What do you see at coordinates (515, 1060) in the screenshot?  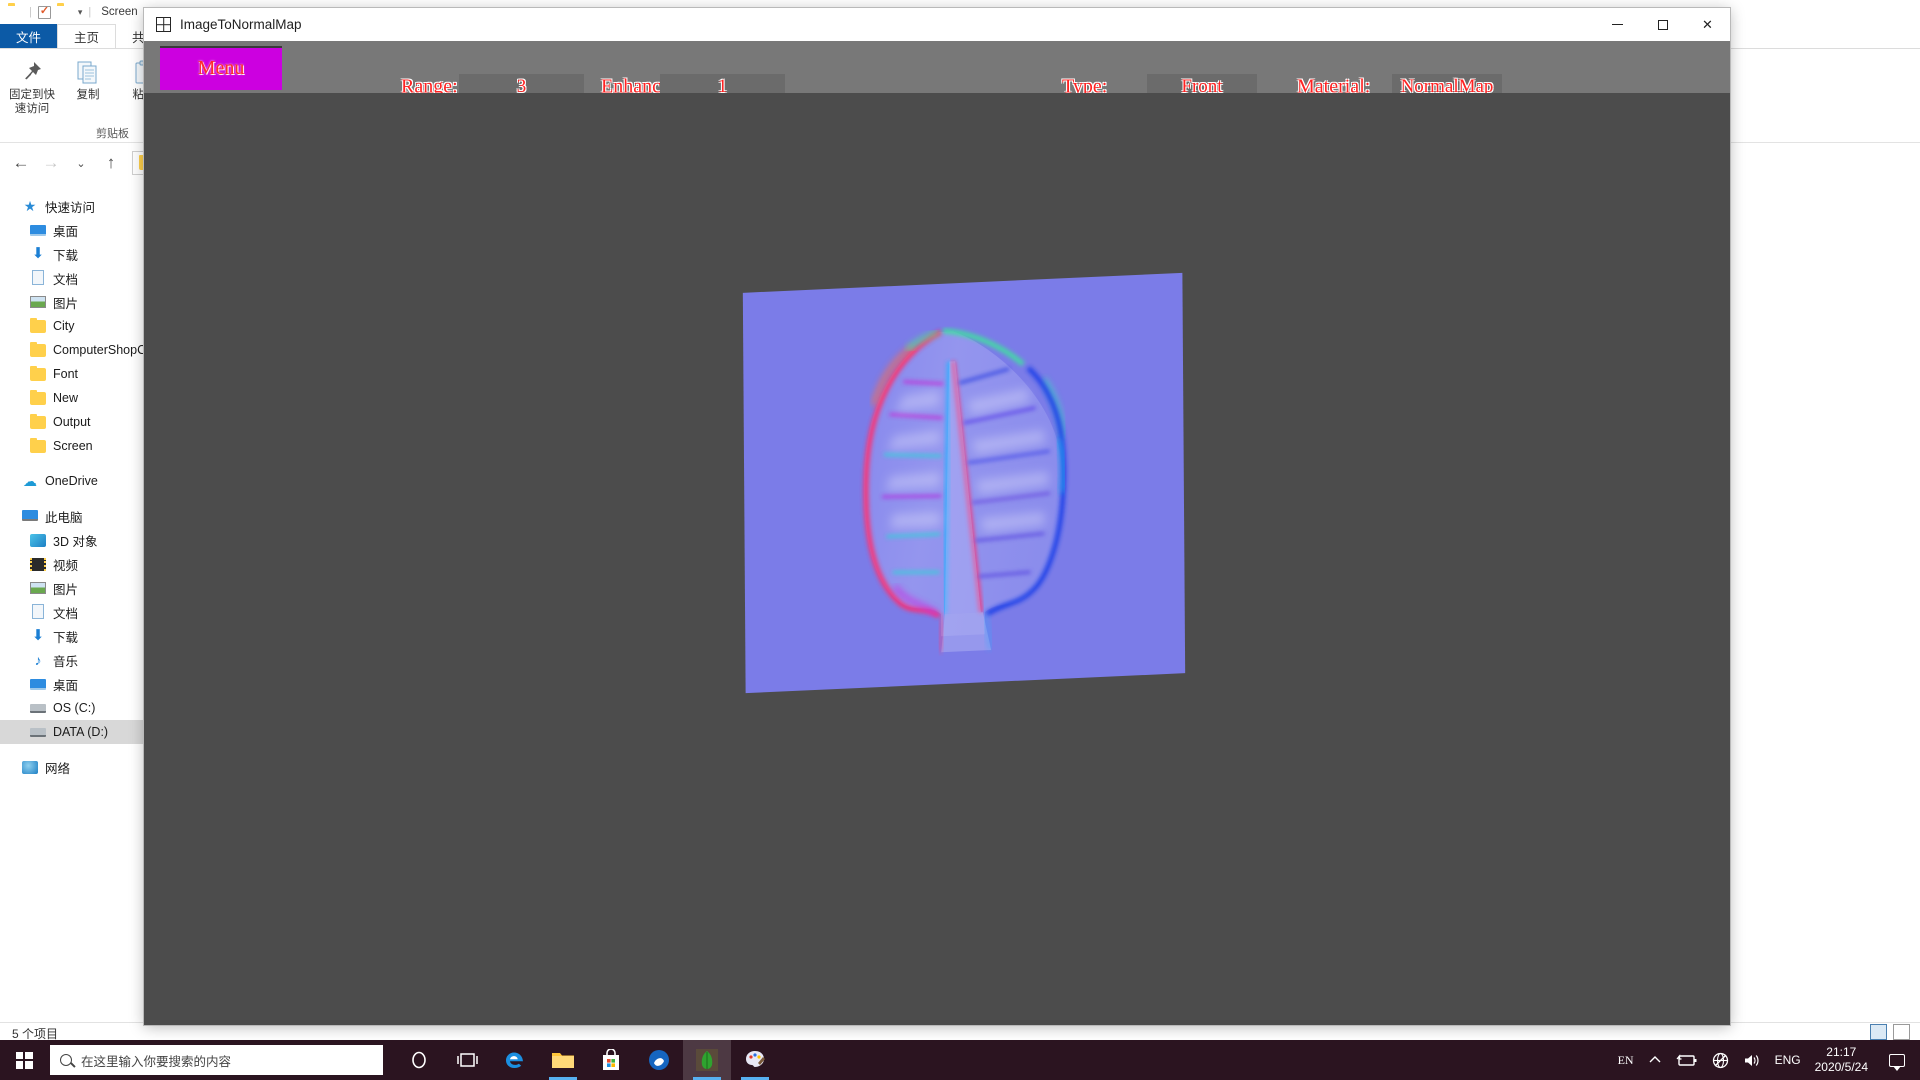 I see `edge-icon` at bounding box center [515, 1060].